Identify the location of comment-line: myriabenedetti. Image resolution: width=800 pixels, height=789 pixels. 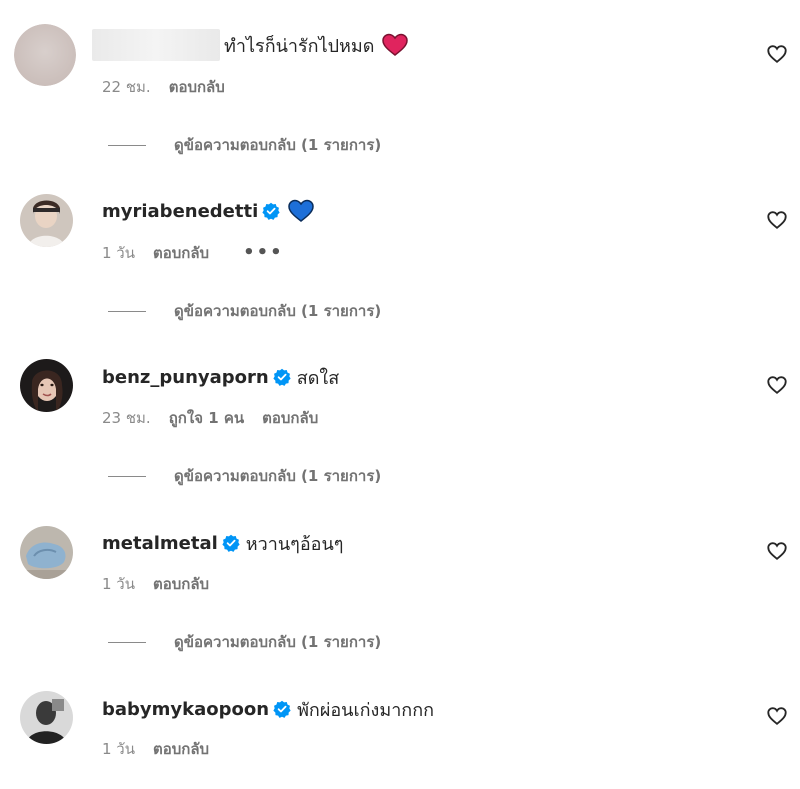
(208, 211).